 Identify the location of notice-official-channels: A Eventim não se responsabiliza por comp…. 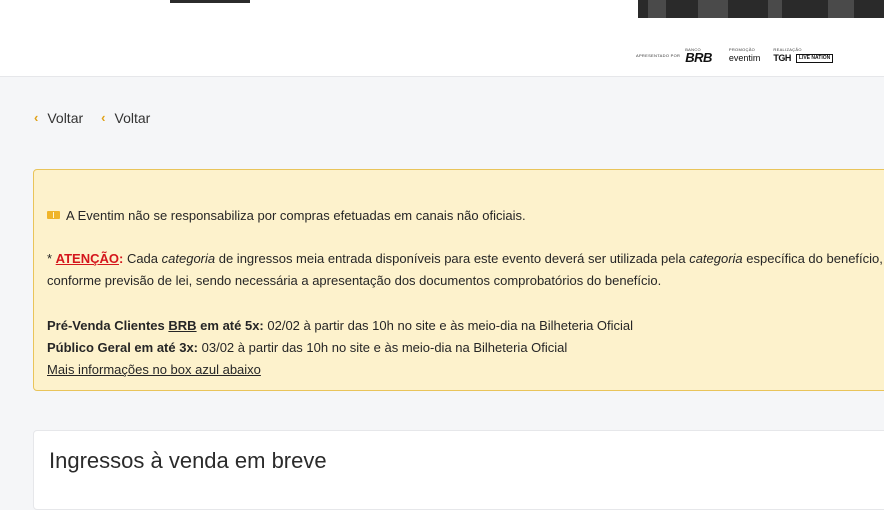
(286, 216).